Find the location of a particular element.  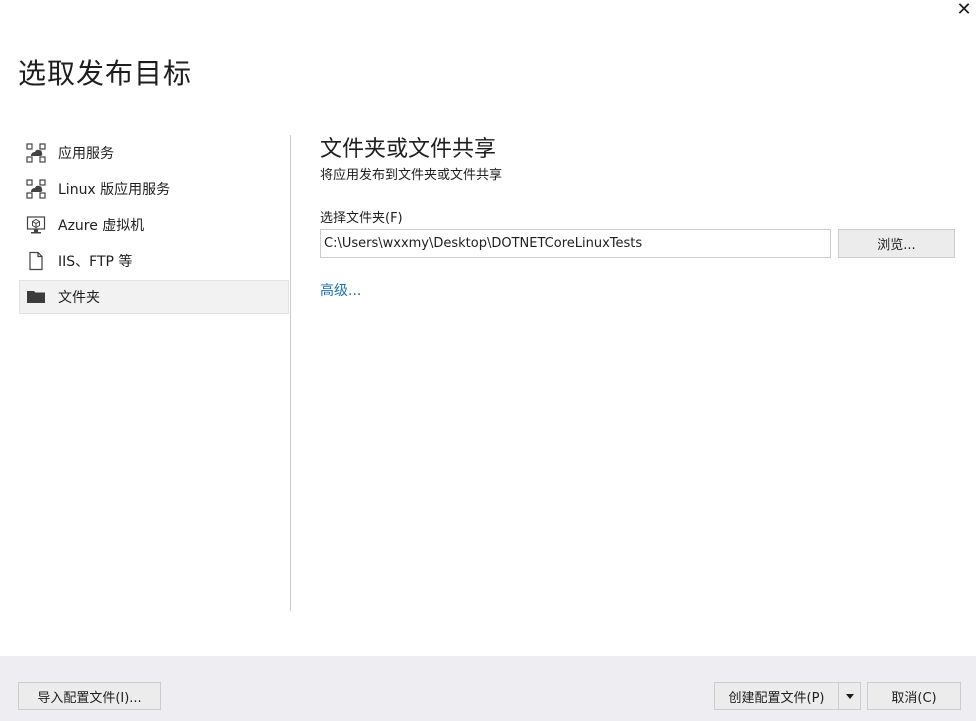

sidebar-item-label: 文件夹 is located at coordinates (79, 298).